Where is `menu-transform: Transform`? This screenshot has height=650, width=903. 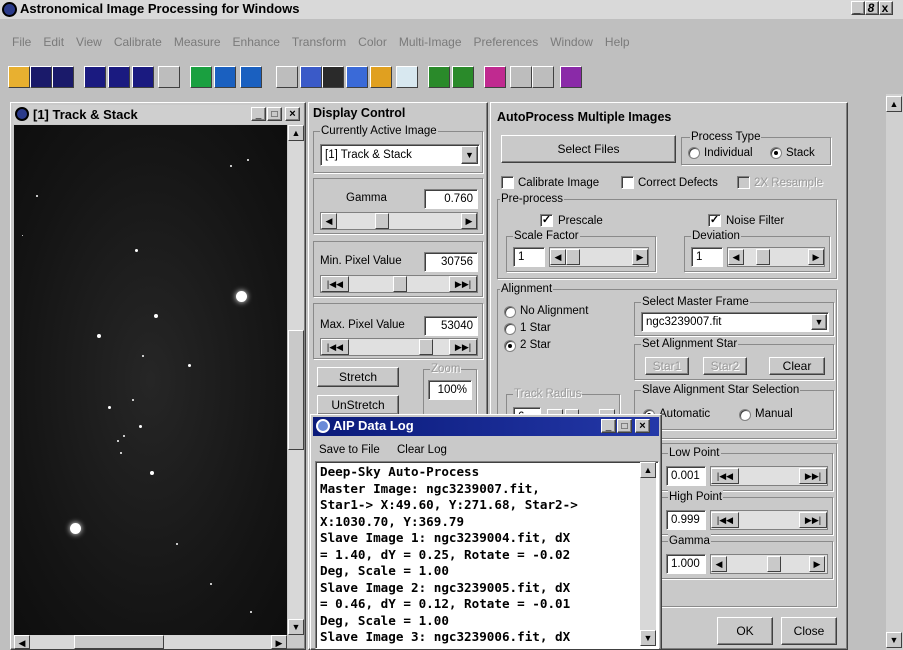
menu-transform: Transform is located at coordinates (319, 42).